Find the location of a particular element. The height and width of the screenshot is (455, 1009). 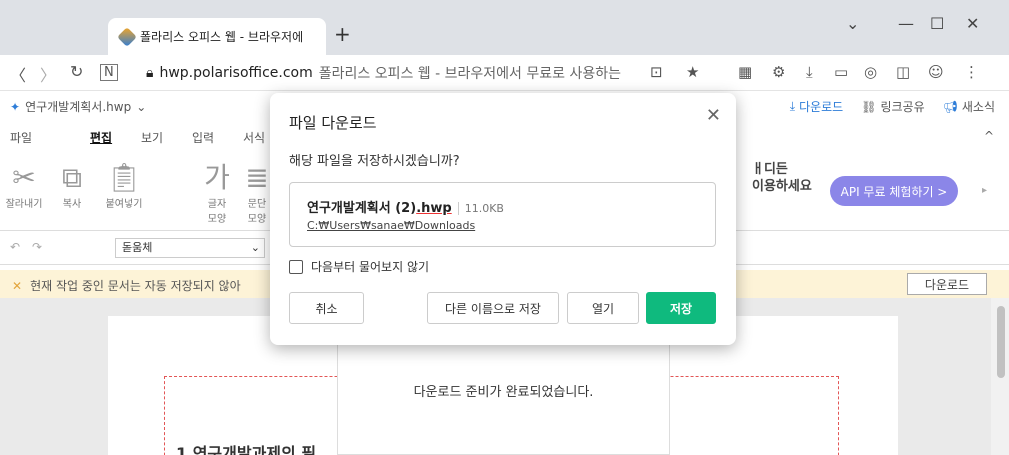

undo-icon: ↶ is located at coordinates (15, 247).